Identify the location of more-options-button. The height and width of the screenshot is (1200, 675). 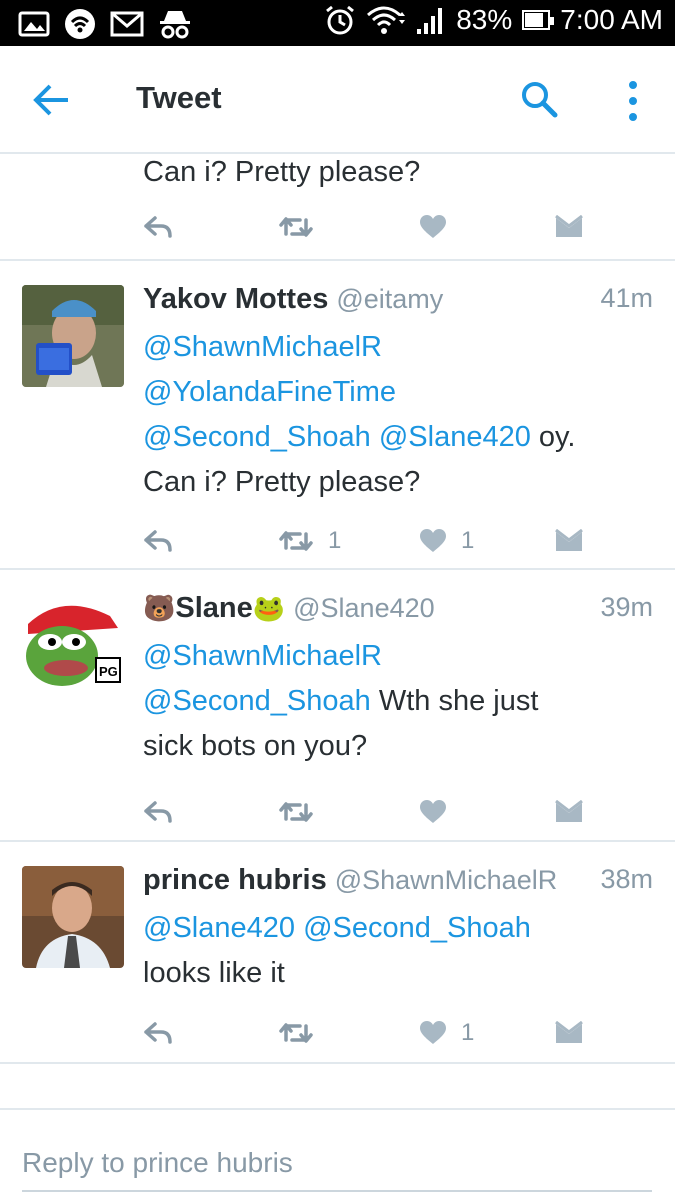
(633, 101).